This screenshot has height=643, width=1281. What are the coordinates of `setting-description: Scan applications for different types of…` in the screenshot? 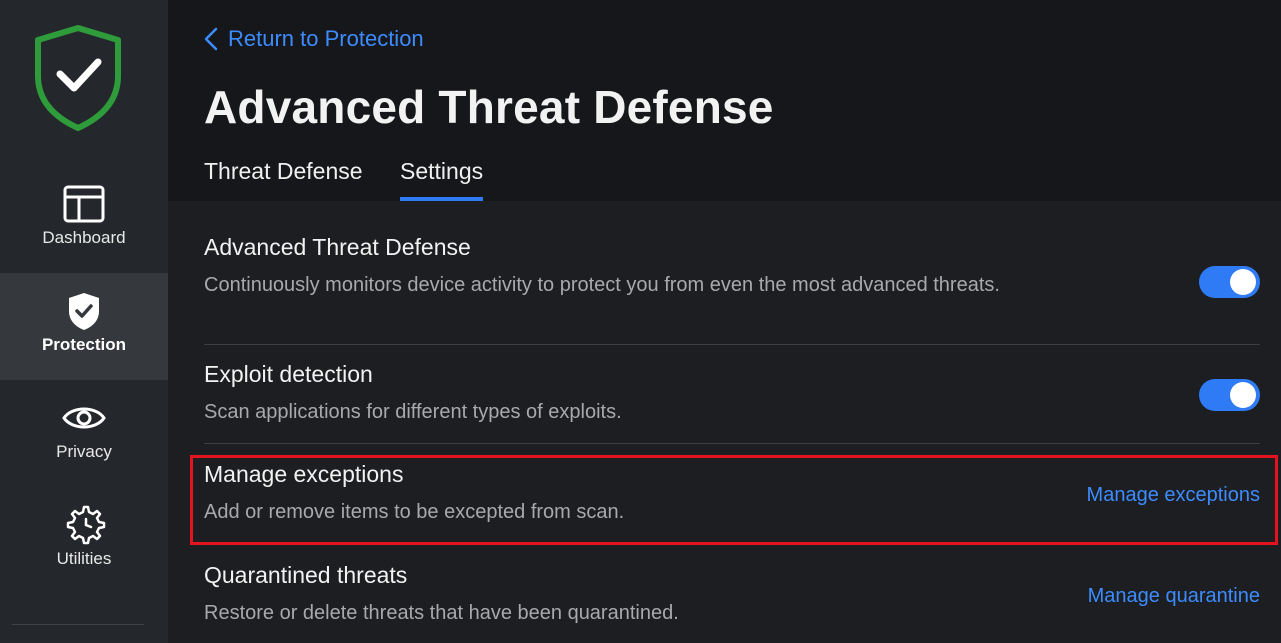 It's located at (413, 412).